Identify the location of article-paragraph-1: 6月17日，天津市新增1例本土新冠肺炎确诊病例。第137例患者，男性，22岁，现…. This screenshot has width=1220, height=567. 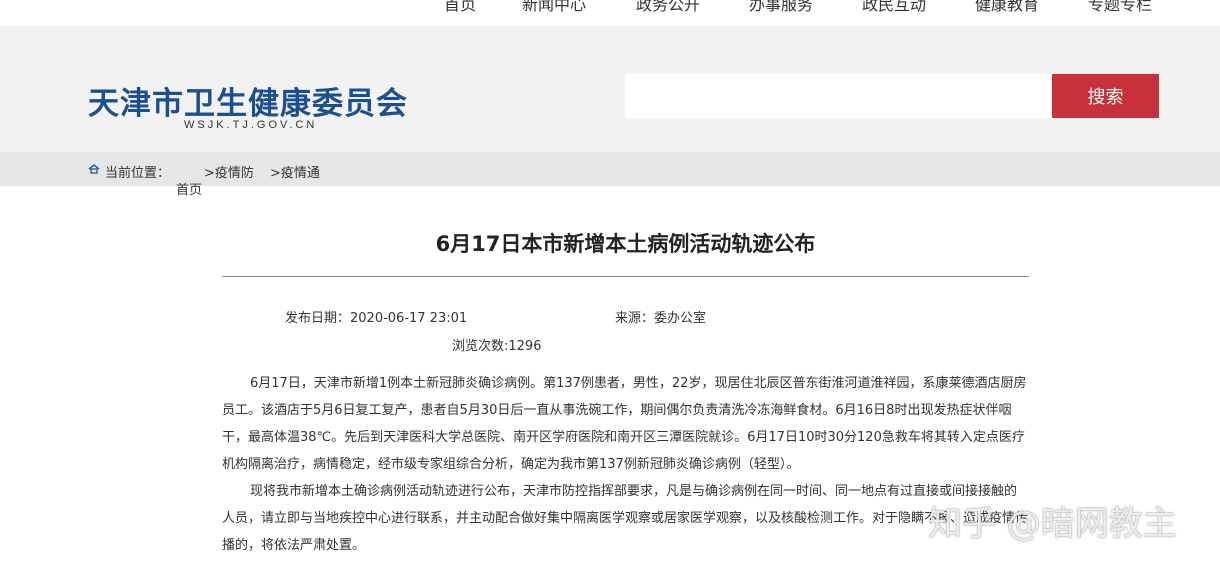
(624, 424).